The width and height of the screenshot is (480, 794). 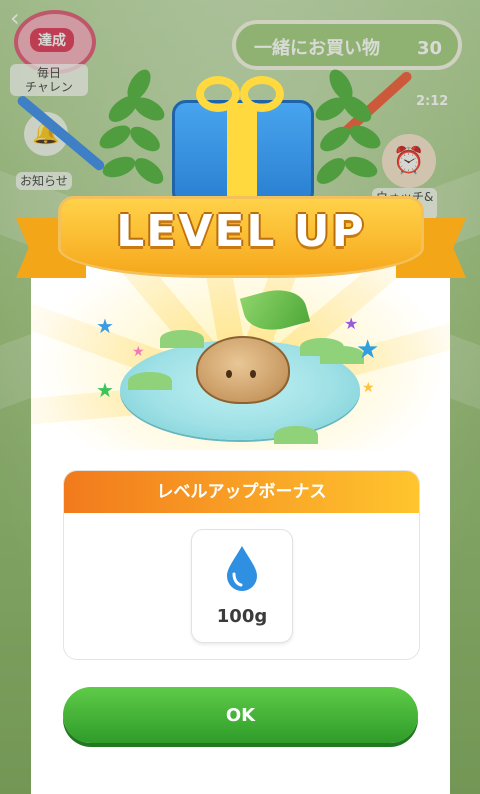 I want to click on water-drop-icon, so click(x=242, y=568).